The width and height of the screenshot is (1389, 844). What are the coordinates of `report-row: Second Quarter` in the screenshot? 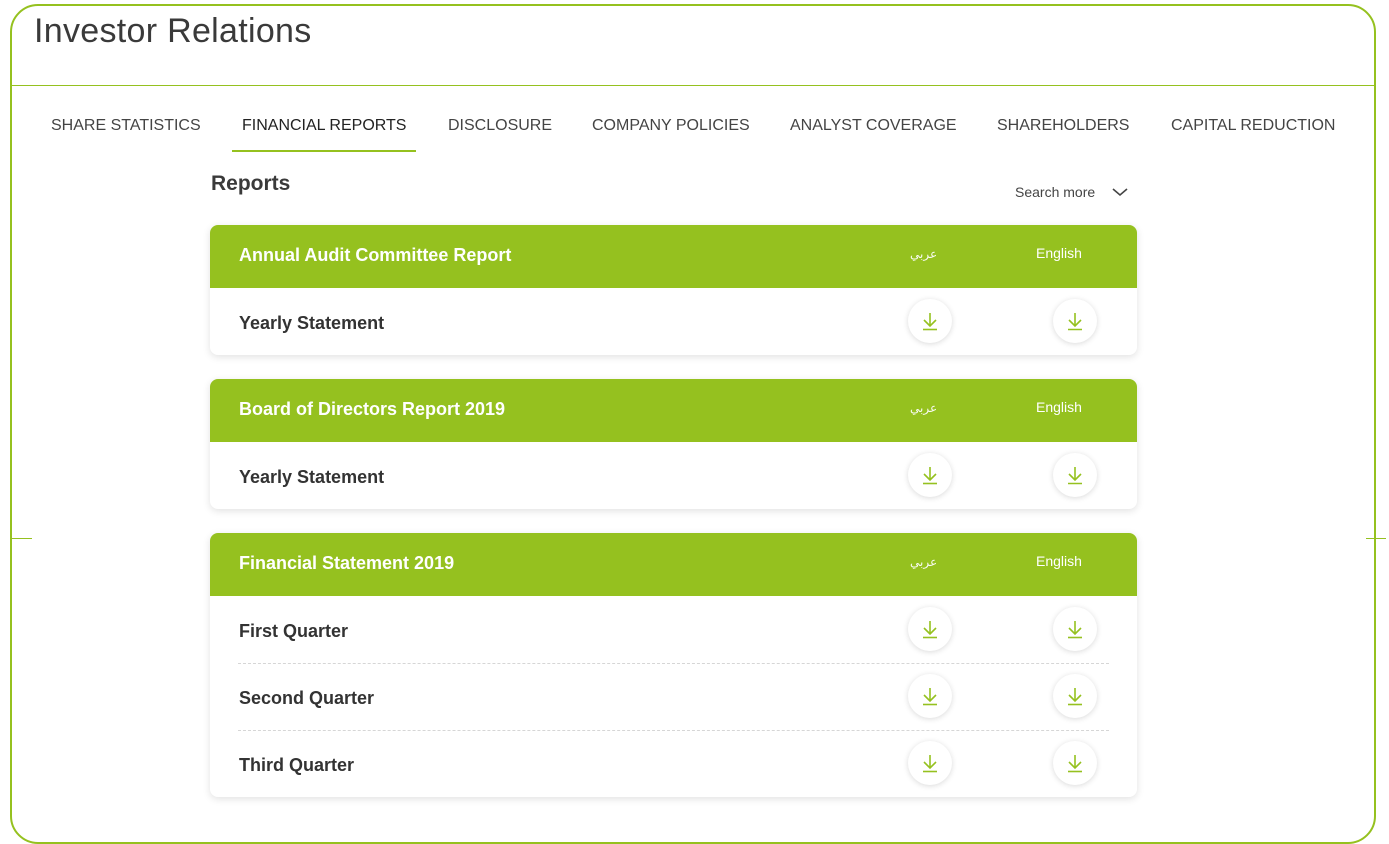 It's located at (673, 696).